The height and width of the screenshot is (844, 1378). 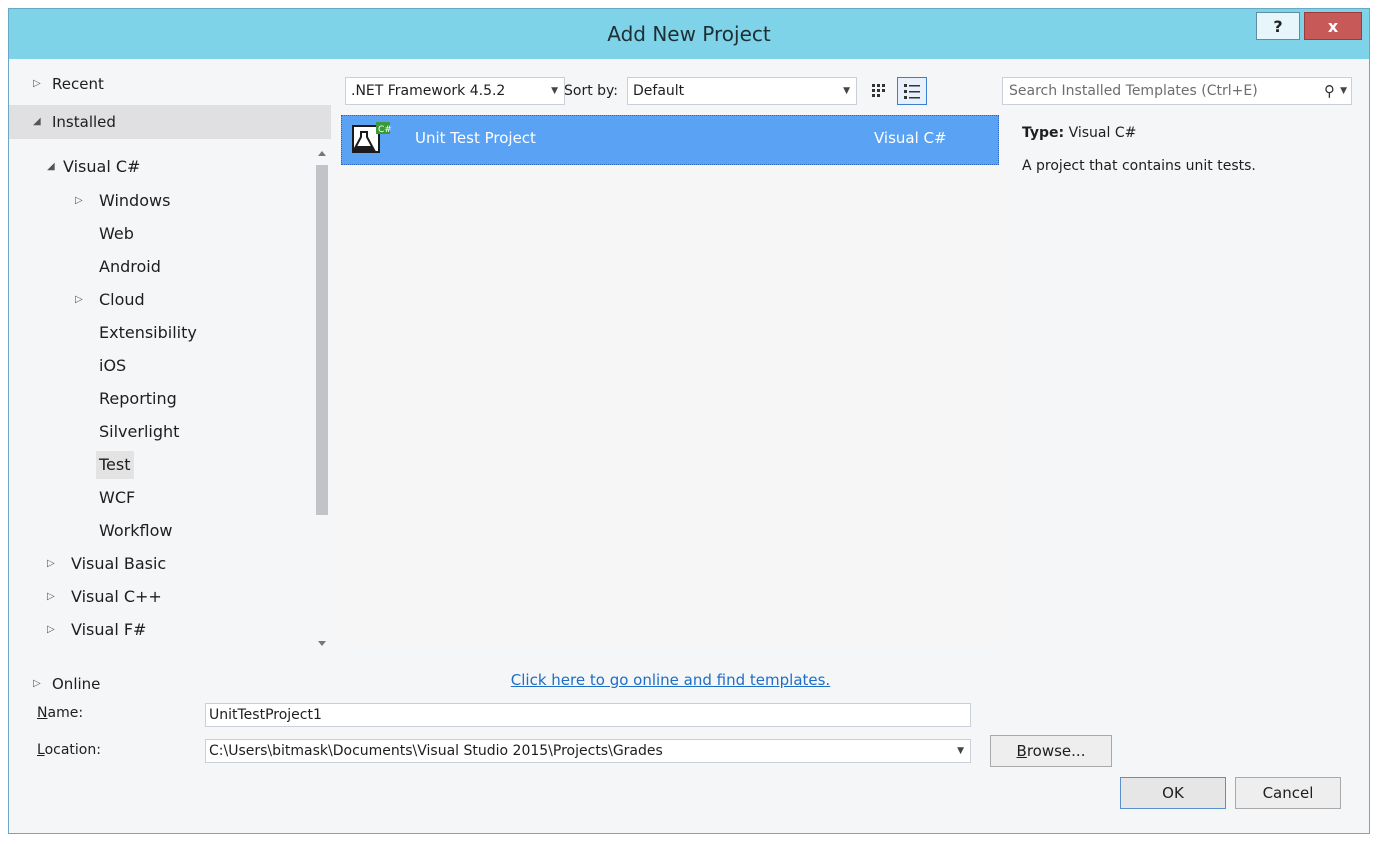 What do you see at coordinates (170, 122) in the screenshot?
I see `nav-installed: ◢ Installed` at bounding box center [170, 122].